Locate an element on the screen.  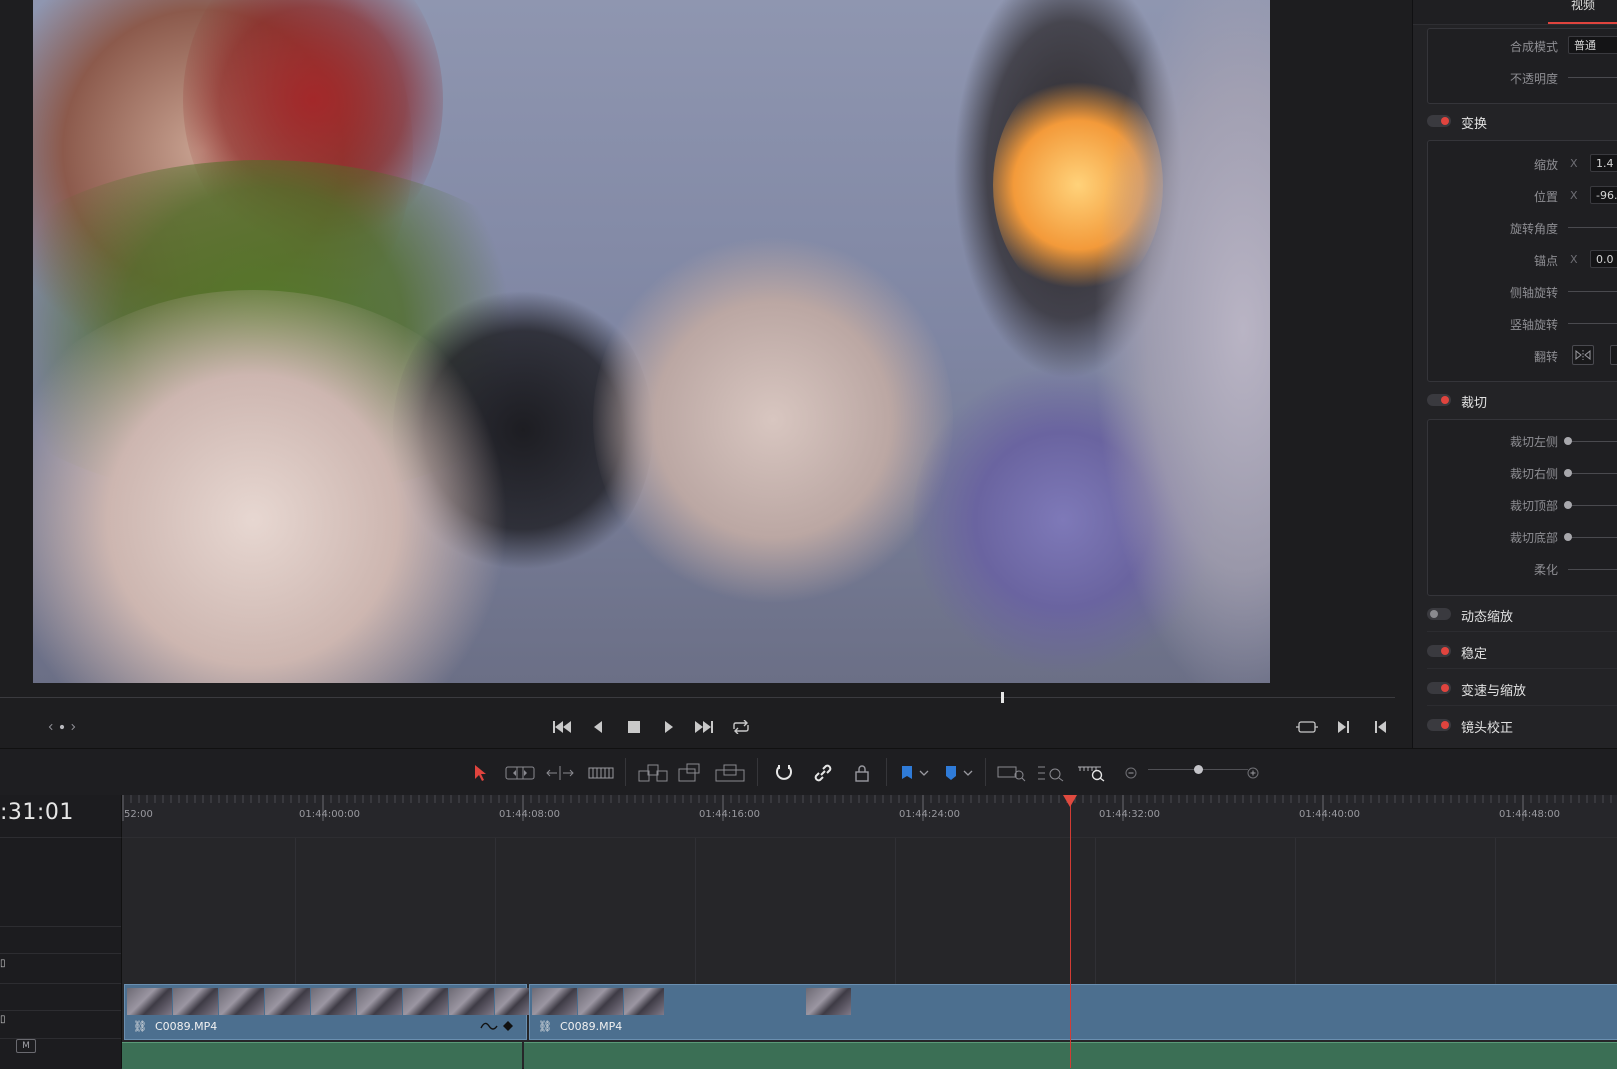
stop-icon is located at coordinates (634, 727).